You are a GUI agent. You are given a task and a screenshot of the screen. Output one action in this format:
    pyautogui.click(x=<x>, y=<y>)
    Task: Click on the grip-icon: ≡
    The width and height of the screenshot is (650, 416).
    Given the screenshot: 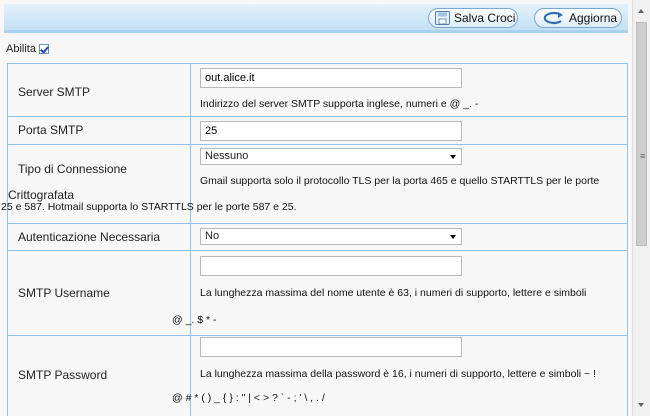 What is the action you would take?
    pyautogui.click(x=643, y=156)
    